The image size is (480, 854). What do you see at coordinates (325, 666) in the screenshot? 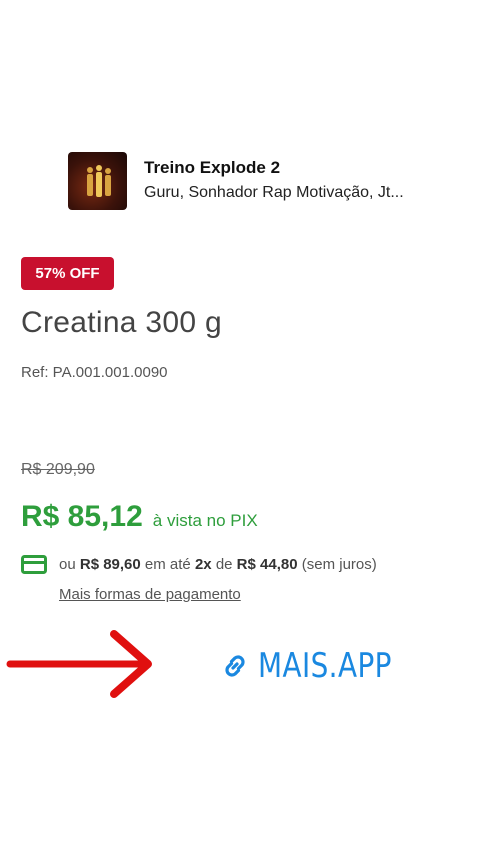
I see `mais-app-text: MAIS.APP` at bounding box center [325, 666].